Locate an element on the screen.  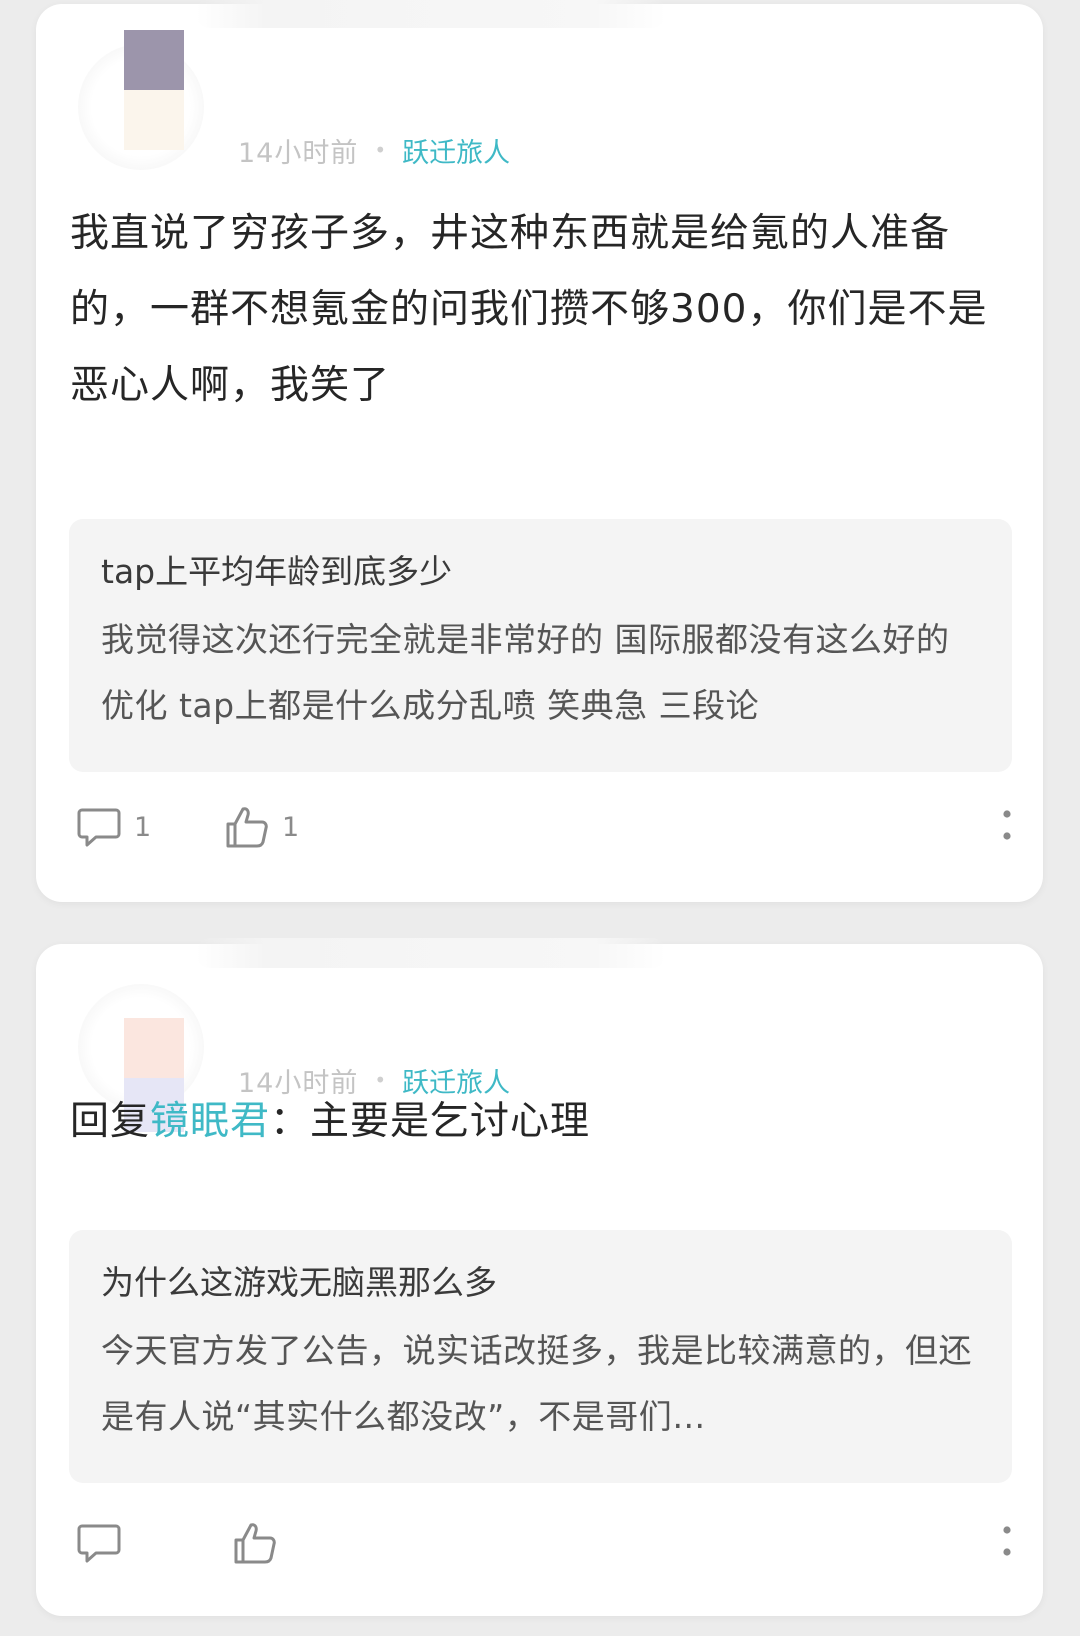
reply-content: 主要是乞讨心理 is located at coordinates (450, 1121).